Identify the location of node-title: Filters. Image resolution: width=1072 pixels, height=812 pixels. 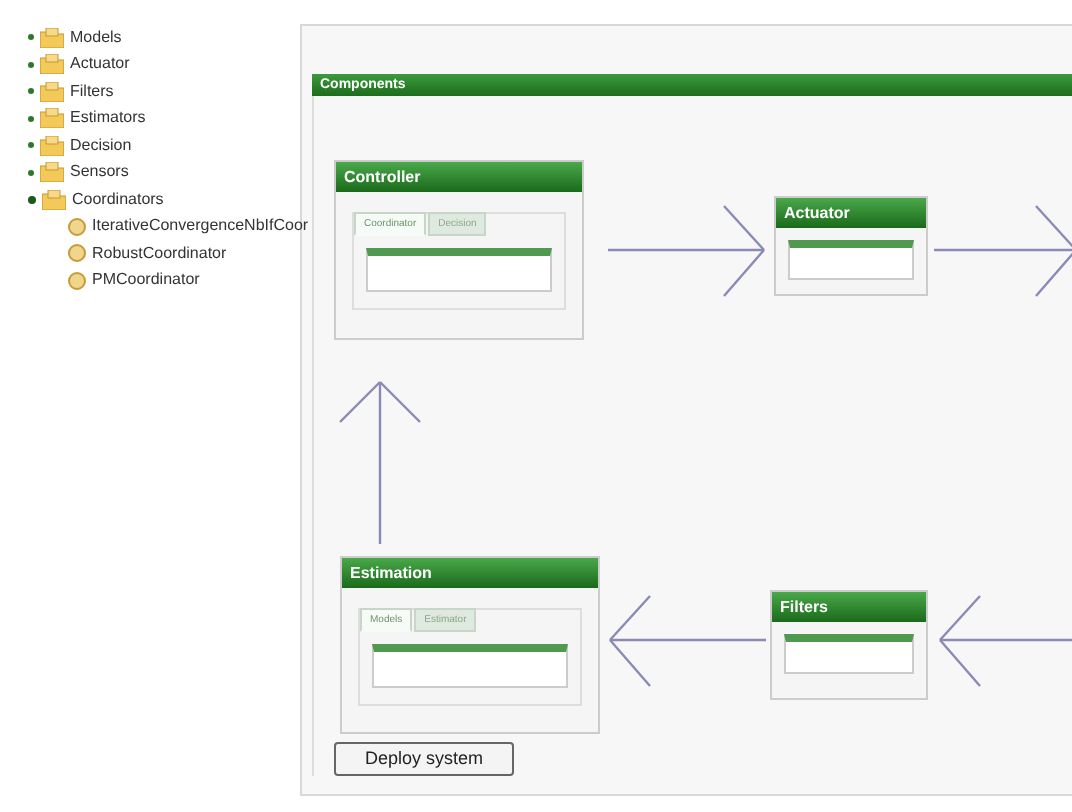
(849, 607).